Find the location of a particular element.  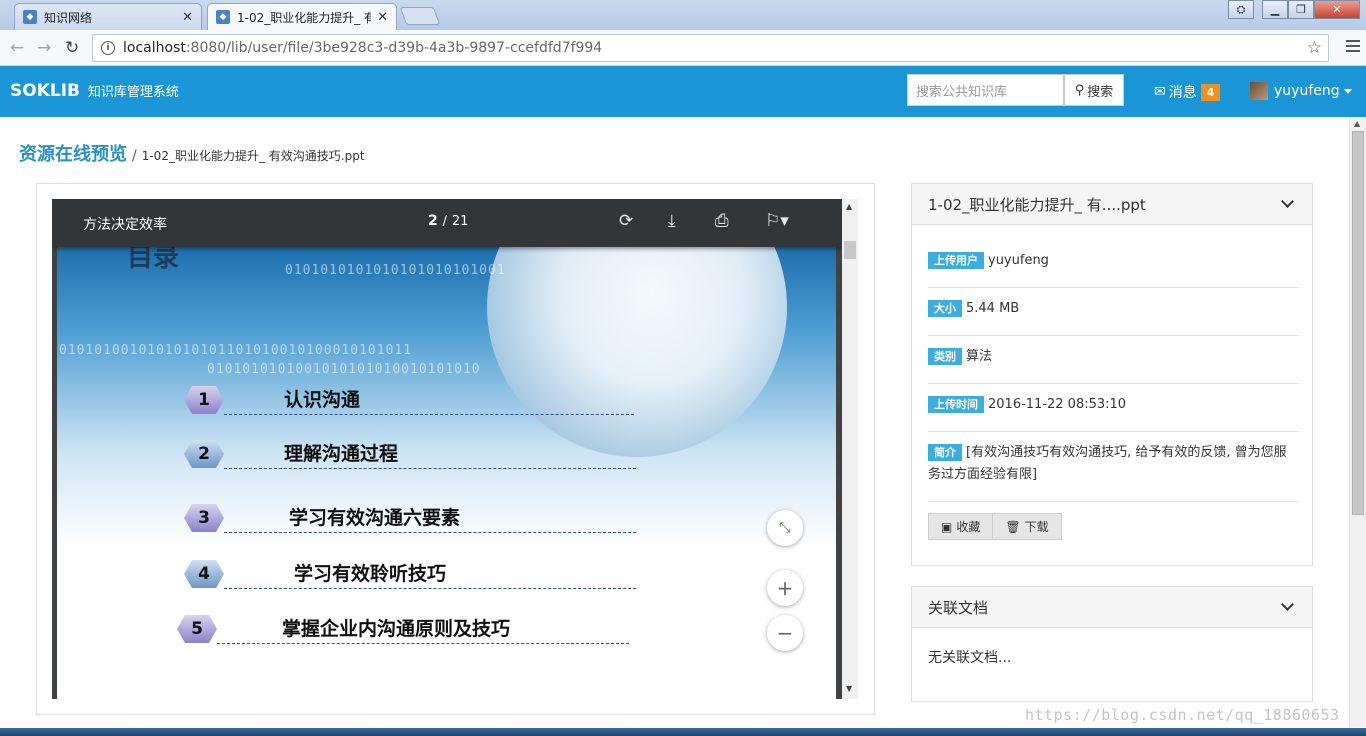

bookmark-dropdown-icon: ⚐▾ is located at coordinates (777, 221).